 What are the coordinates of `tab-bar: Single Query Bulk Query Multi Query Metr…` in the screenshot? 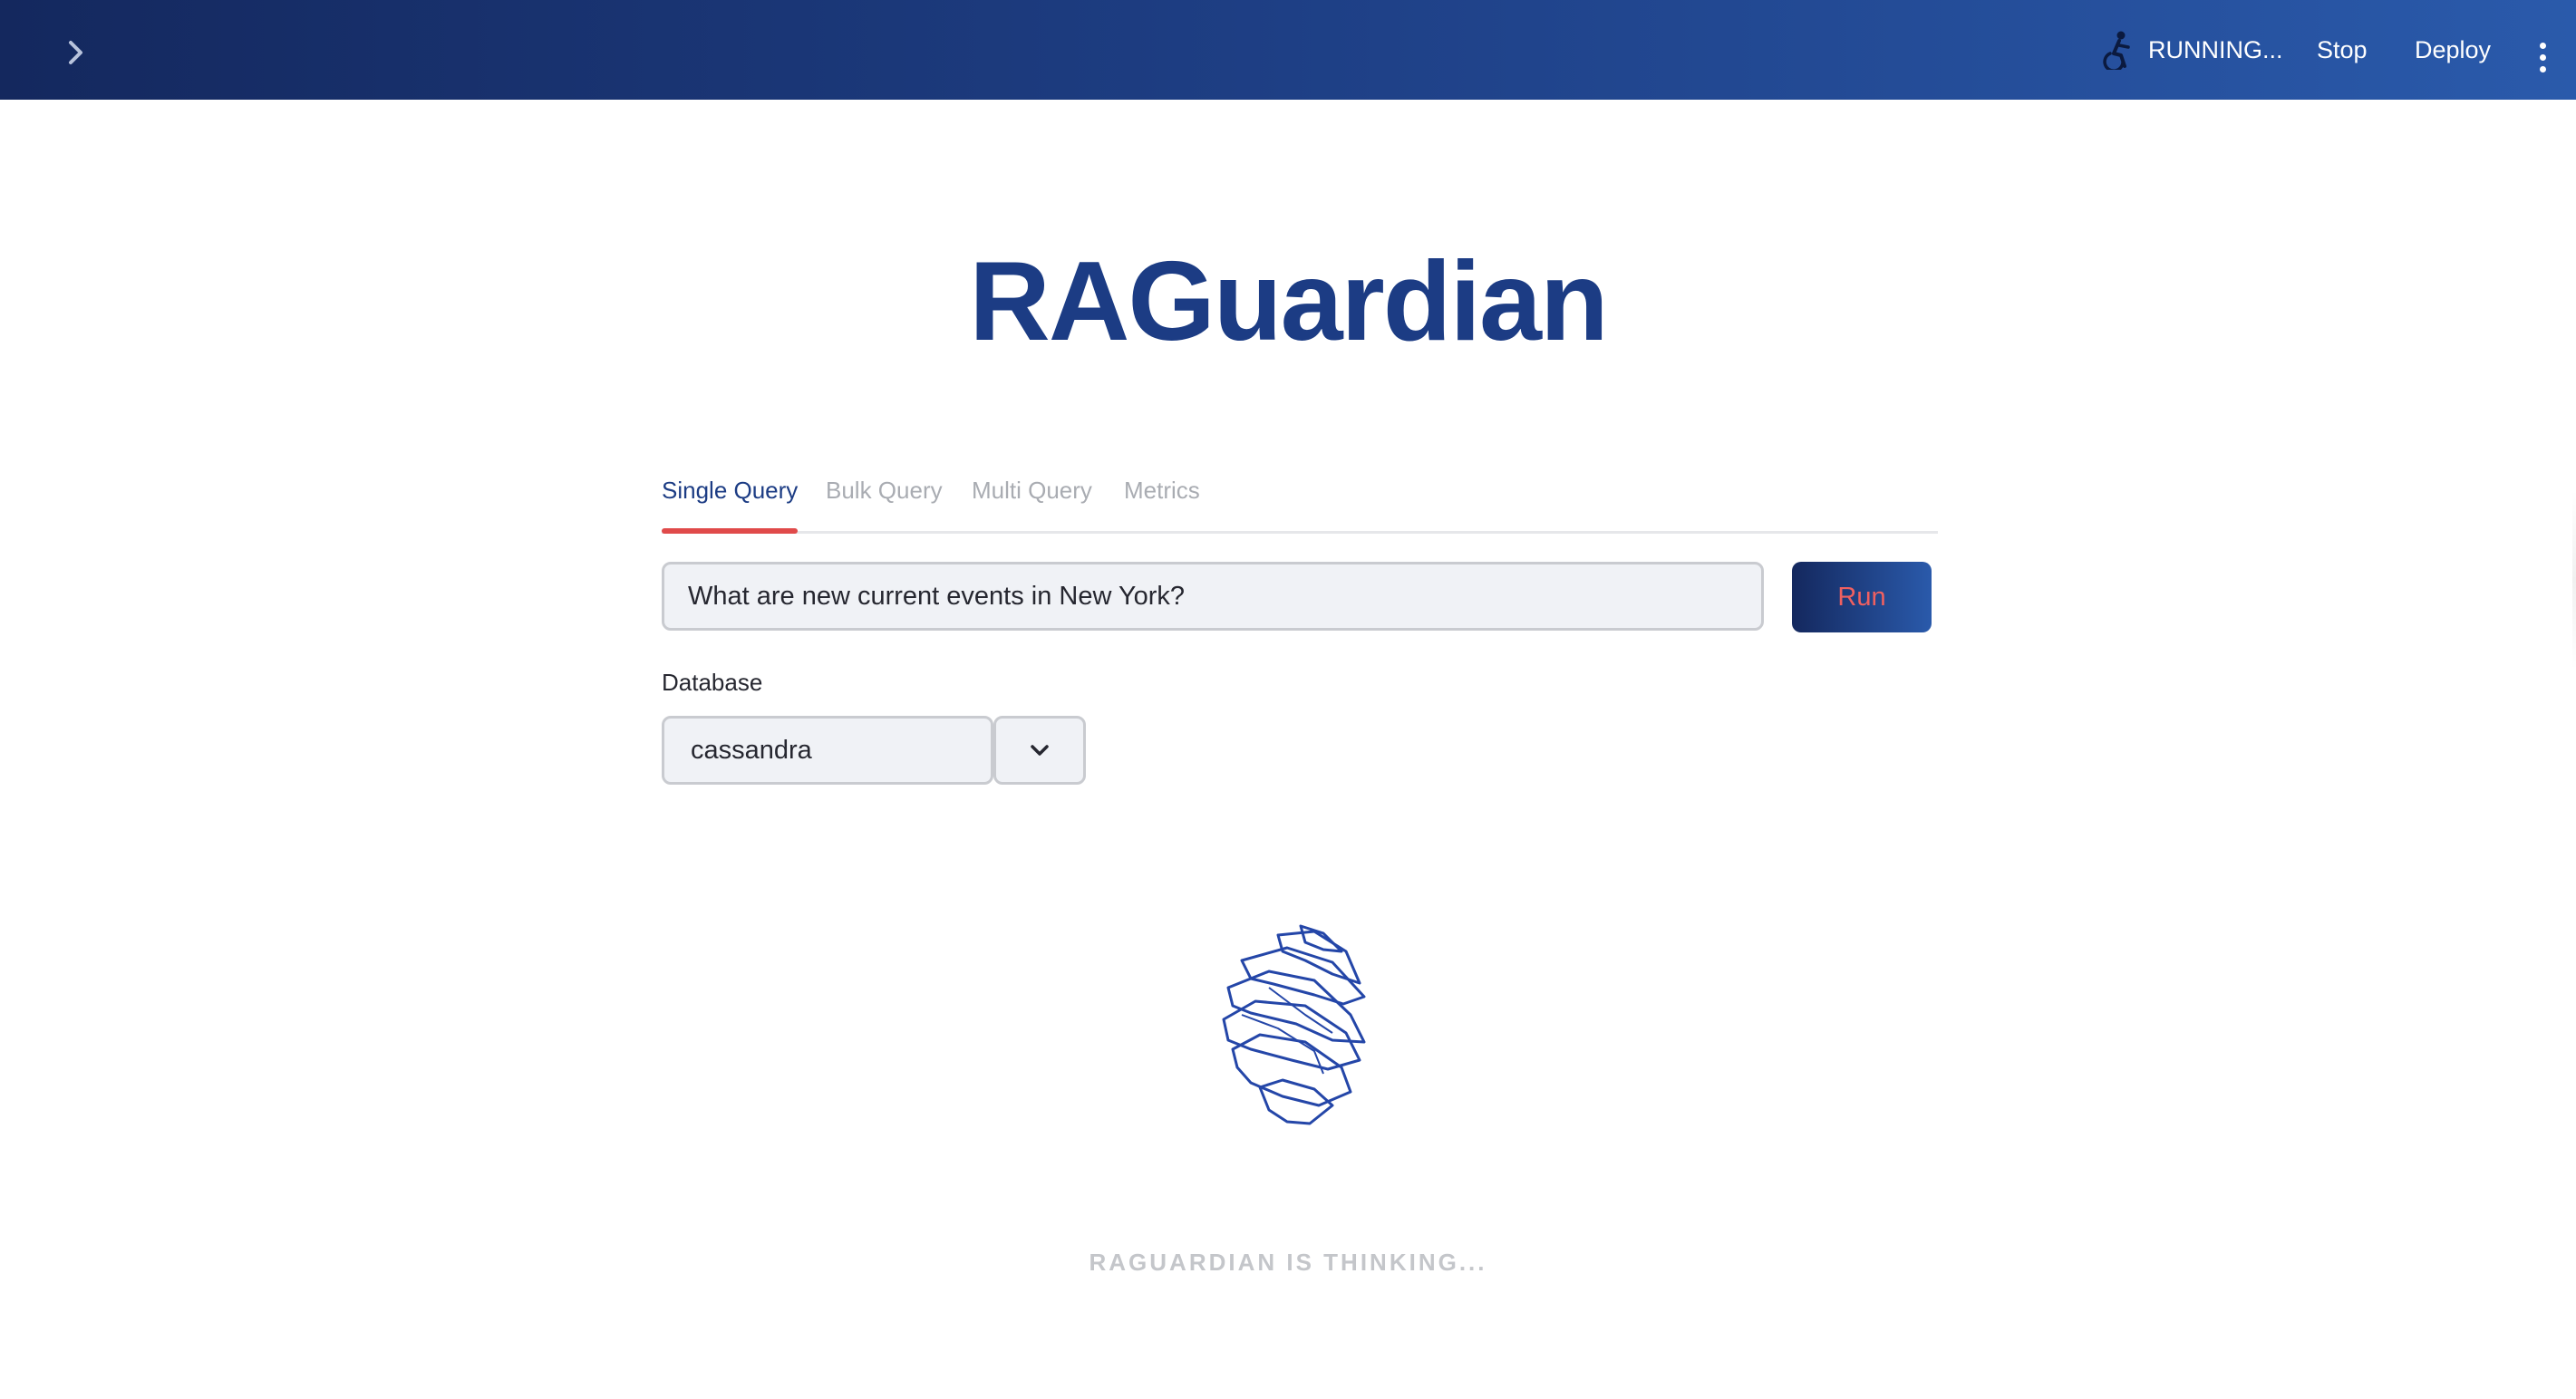 It's located at (1300, 502).